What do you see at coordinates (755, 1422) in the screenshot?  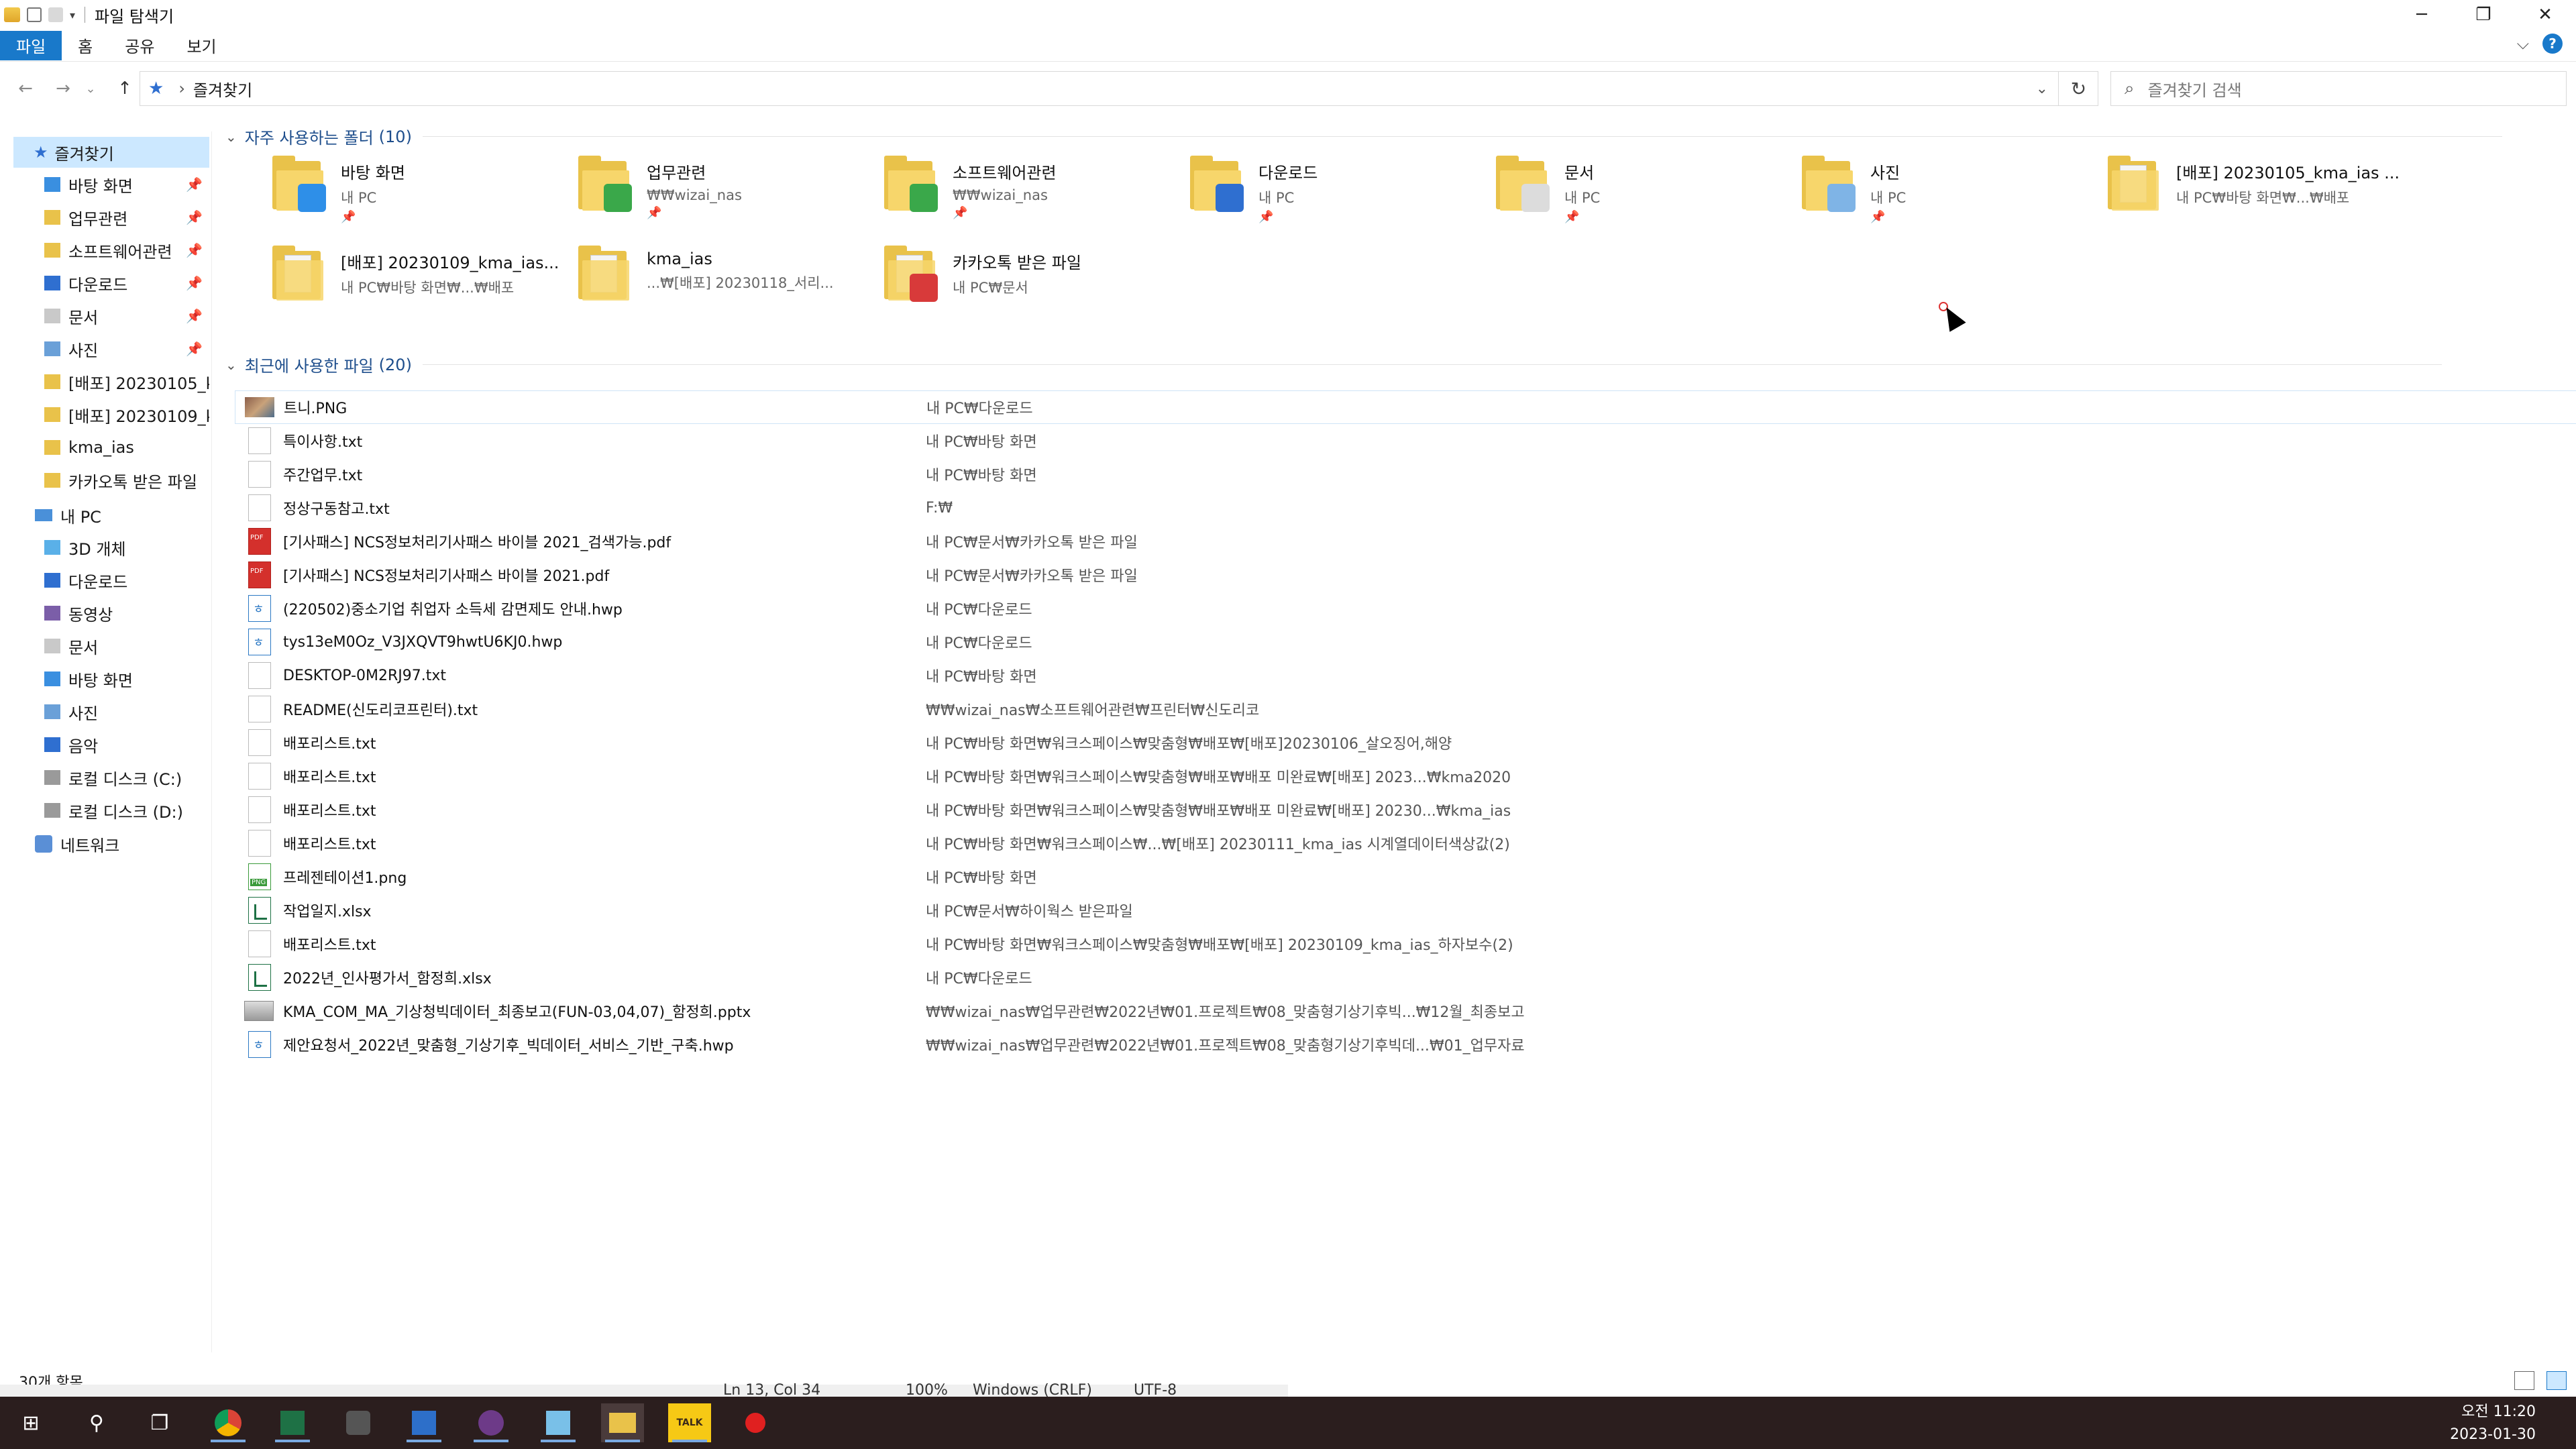 I see `recorder-icon` at bounding box center [755, 1422].